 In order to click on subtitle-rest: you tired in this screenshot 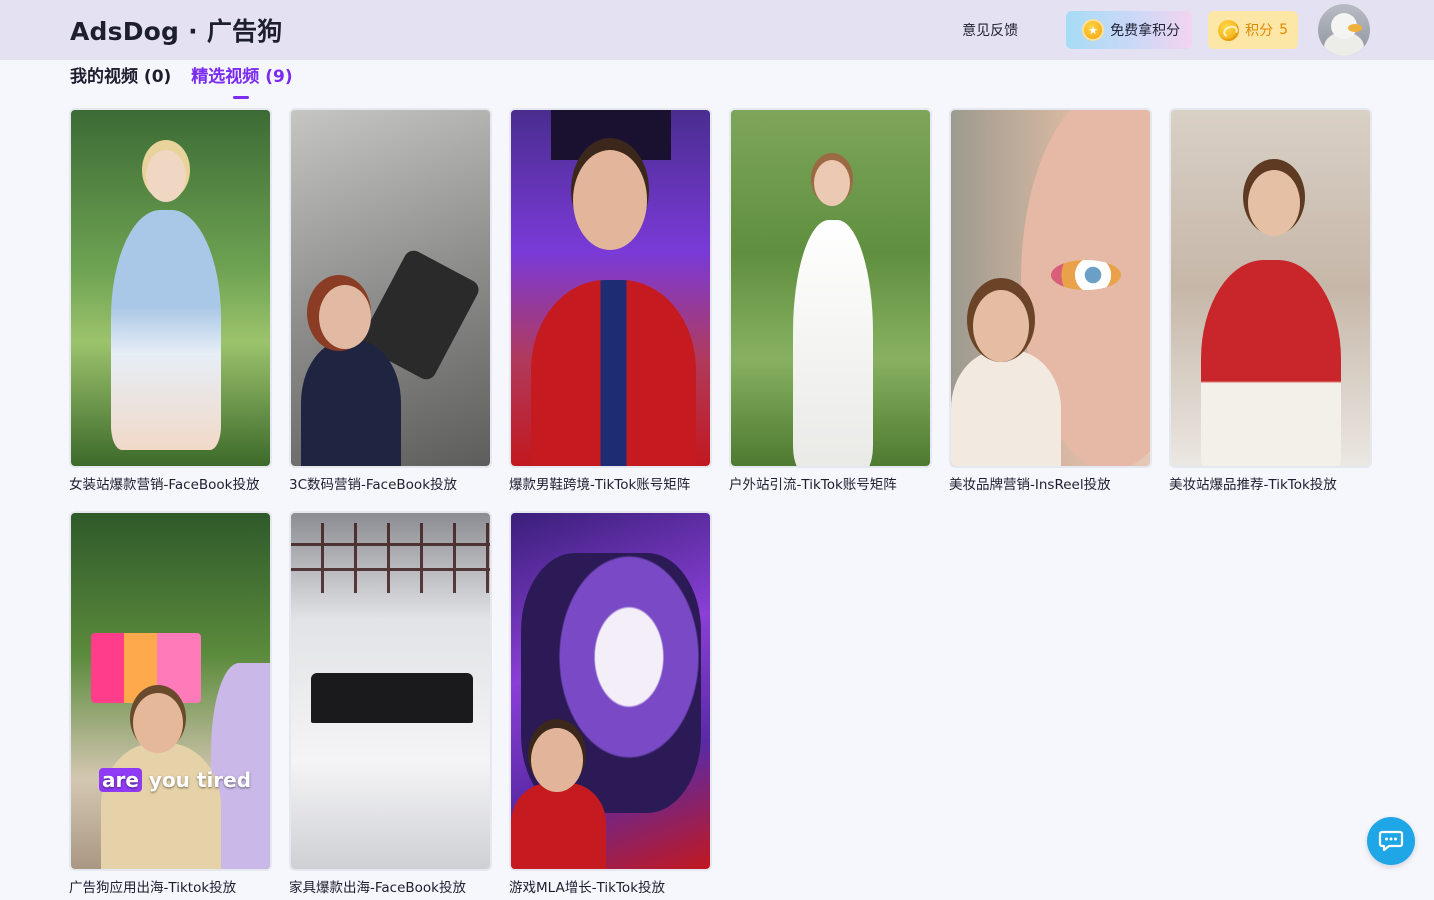, I will do `click(200, 780)`.